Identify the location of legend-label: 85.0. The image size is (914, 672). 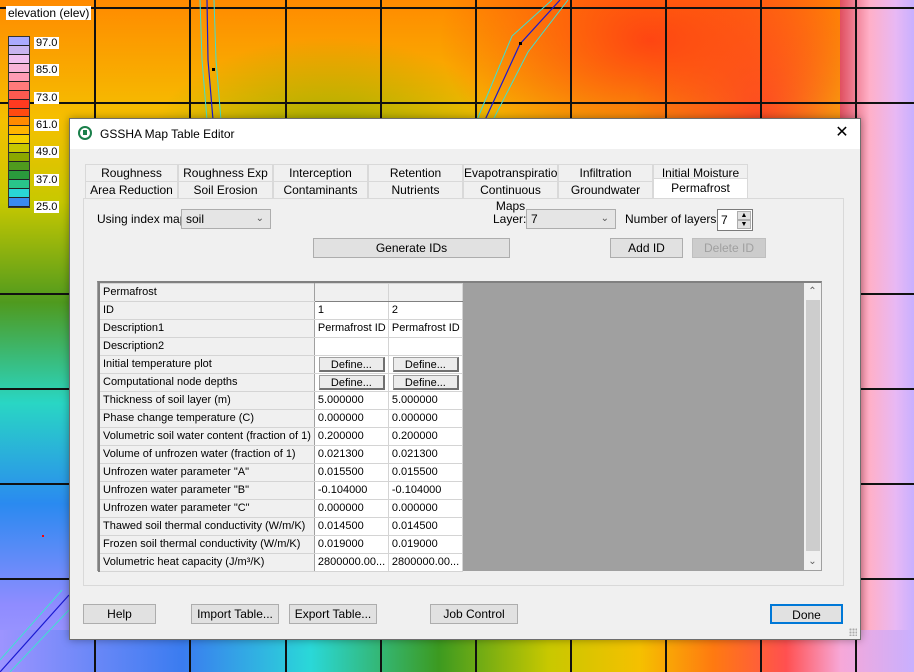
(47, 70).